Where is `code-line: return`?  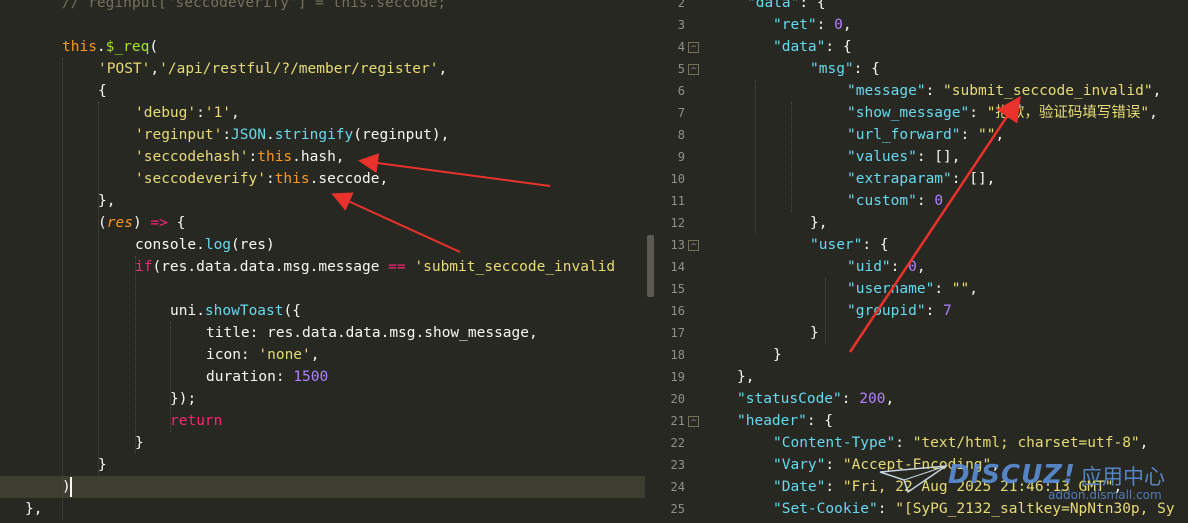
code-line: return is located at coordinates (322, 421).